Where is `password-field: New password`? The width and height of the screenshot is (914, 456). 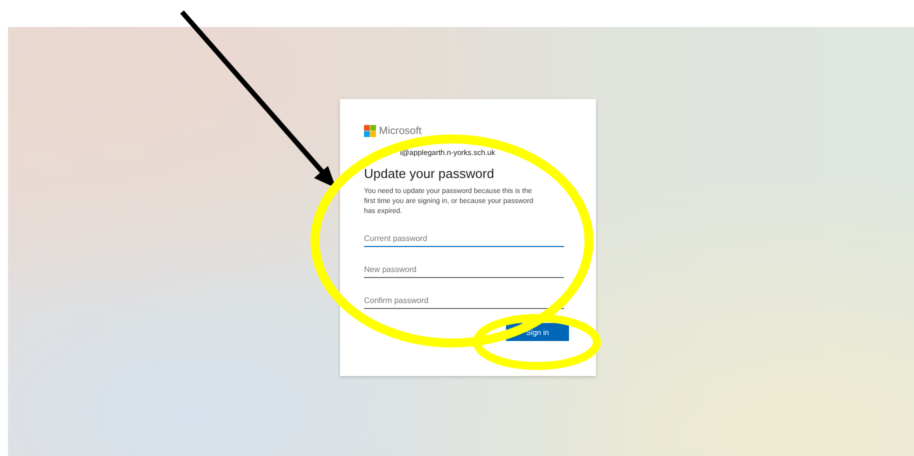 password-field: New password is located at coordinates (464, 269).